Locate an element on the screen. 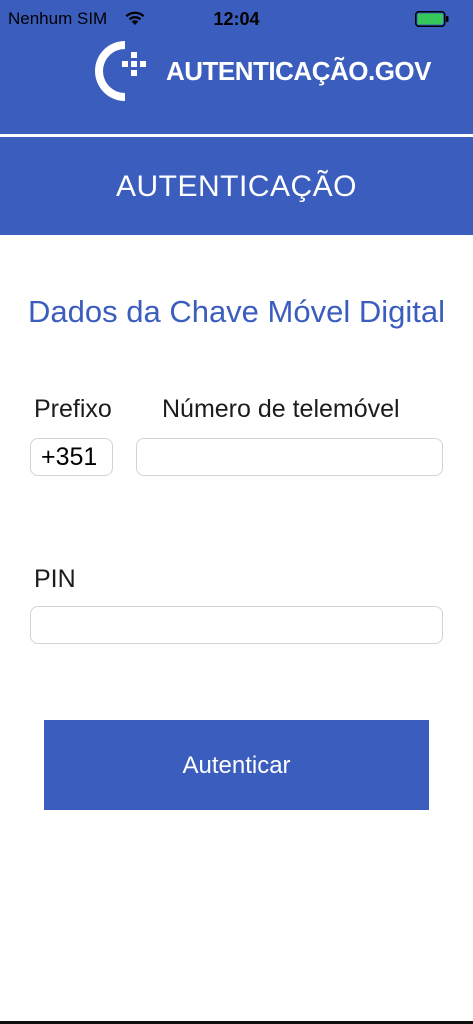 The image size is (473, 1024). brand-name: AUTENTICAÇÃO.GOV is located at coordinates (299, 71).